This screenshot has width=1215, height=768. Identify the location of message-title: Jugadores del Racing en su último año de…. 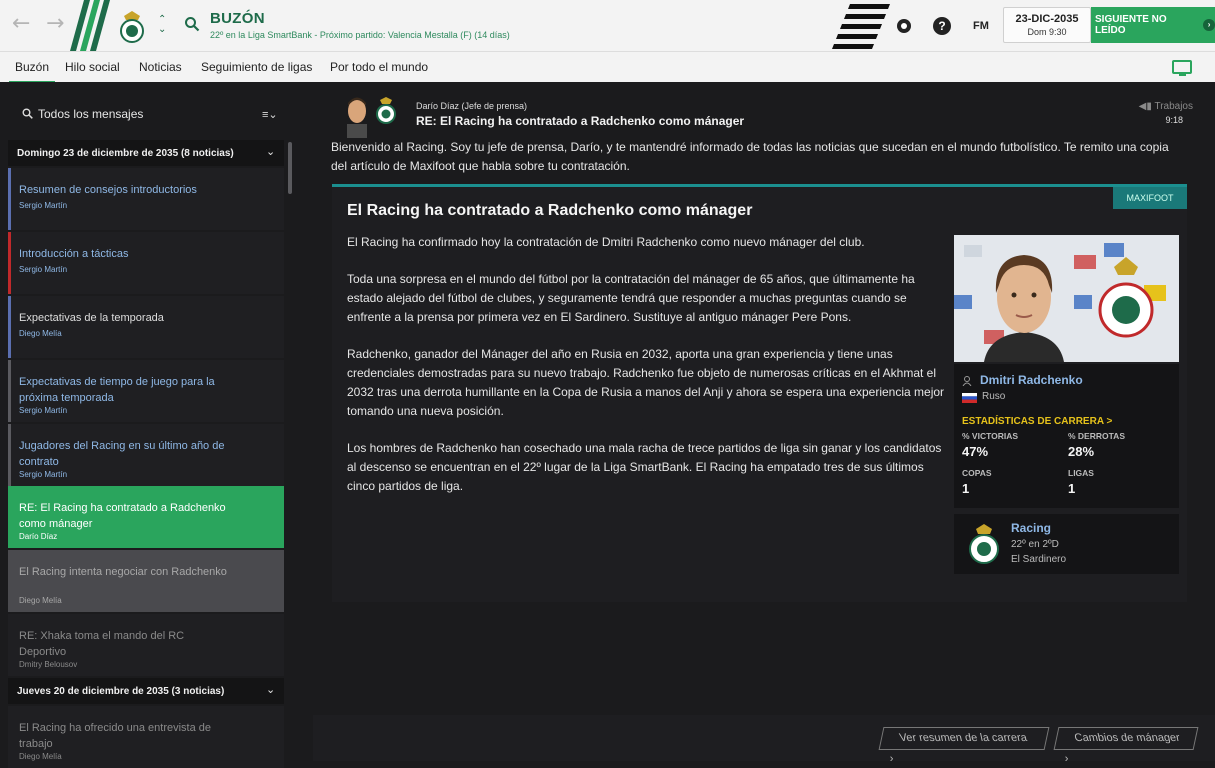
(122, 454).